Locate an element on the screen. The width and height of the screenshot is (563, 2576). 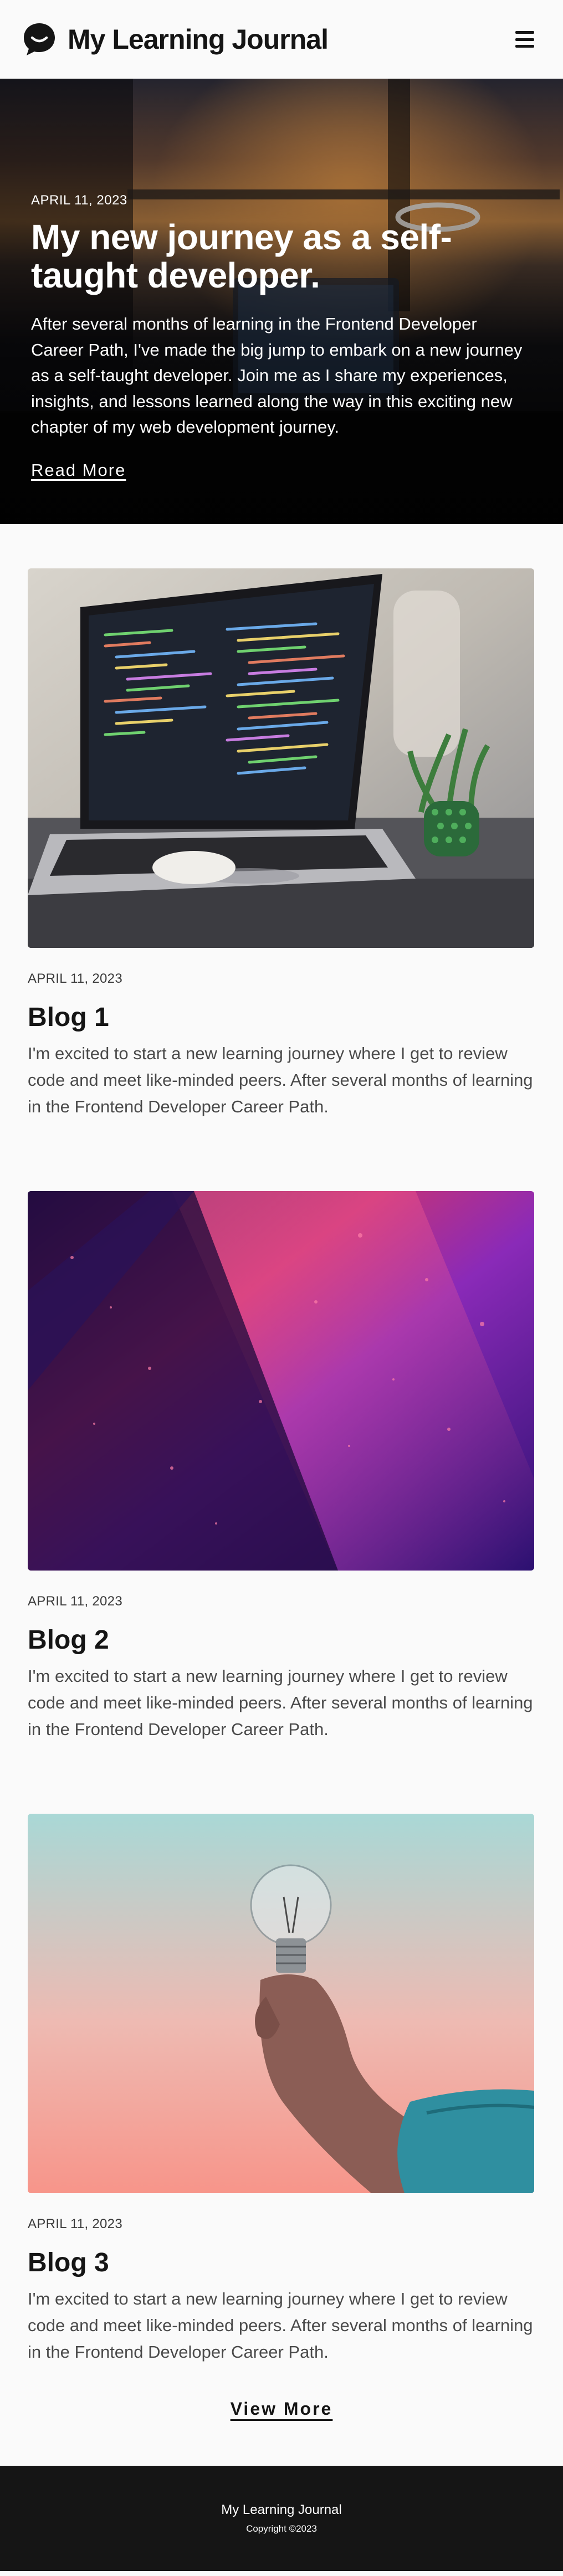
brand: My Learning Journal is located at coordinates (175, 39).